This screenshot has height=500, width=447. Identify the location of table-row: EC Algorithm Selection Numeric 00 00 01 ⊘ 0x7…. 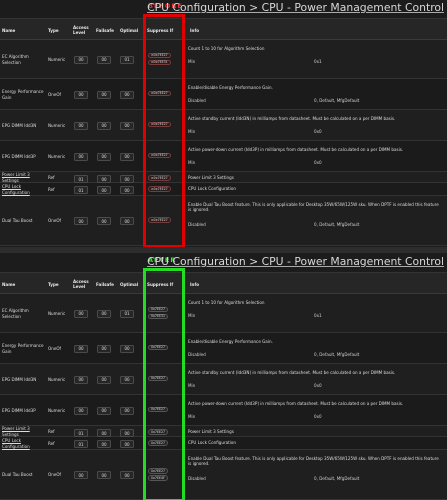
(223, 59).